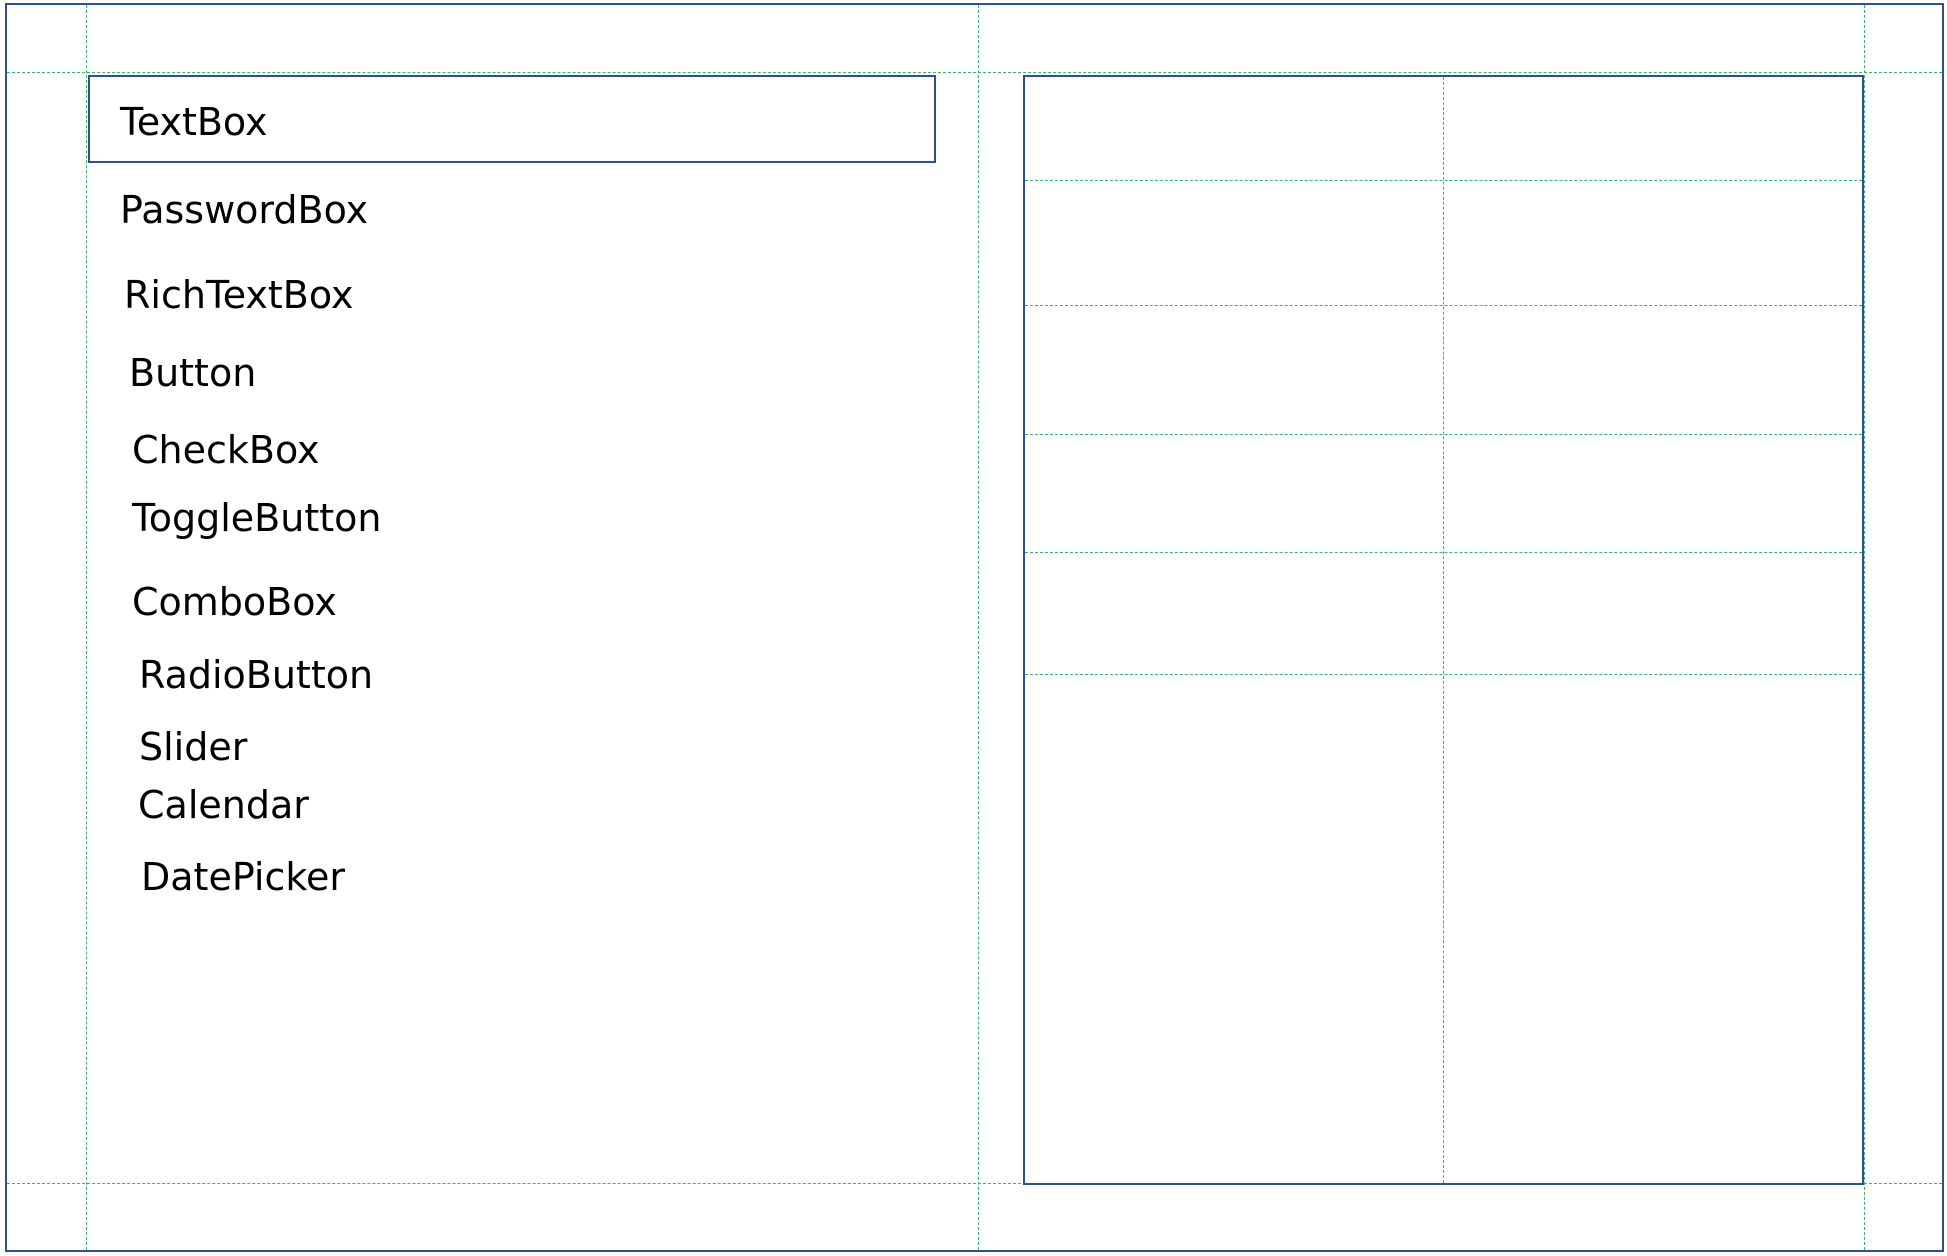 This screenshot has height=1256, width=1947. What do you see at coordinates (243, 877) in the screenshot?
I see `datepicker-label: DatePicker` at bounding box center [243, 877].